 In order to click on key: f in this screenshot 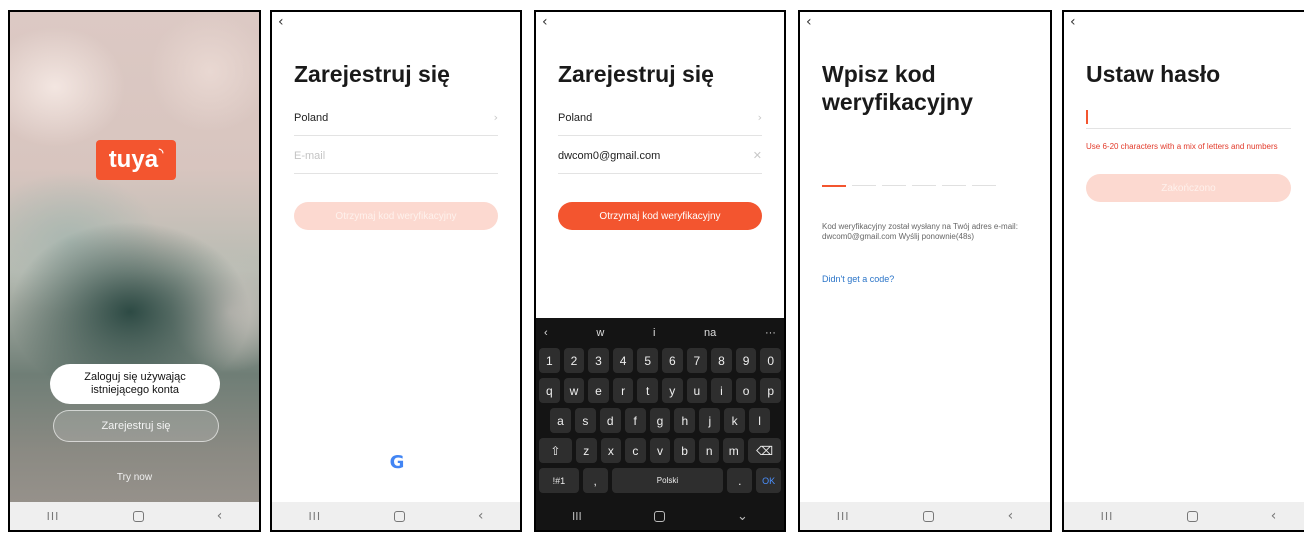, I will do `click(635, 420)`.